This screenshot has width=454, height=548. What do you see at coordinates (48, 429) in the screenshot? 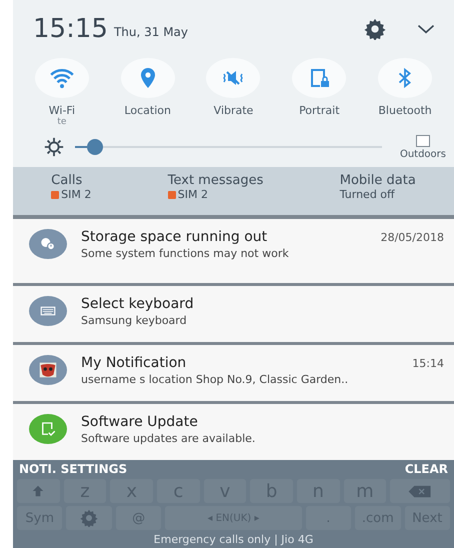
I see `update-icon` at bounding box center [48, 429].